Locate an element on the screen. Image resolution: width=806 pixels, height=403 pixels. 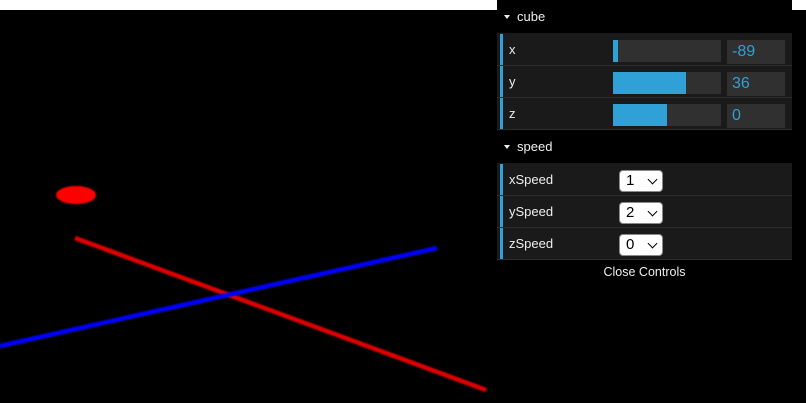
select-value: 1 is located at coordinates (630, 180).